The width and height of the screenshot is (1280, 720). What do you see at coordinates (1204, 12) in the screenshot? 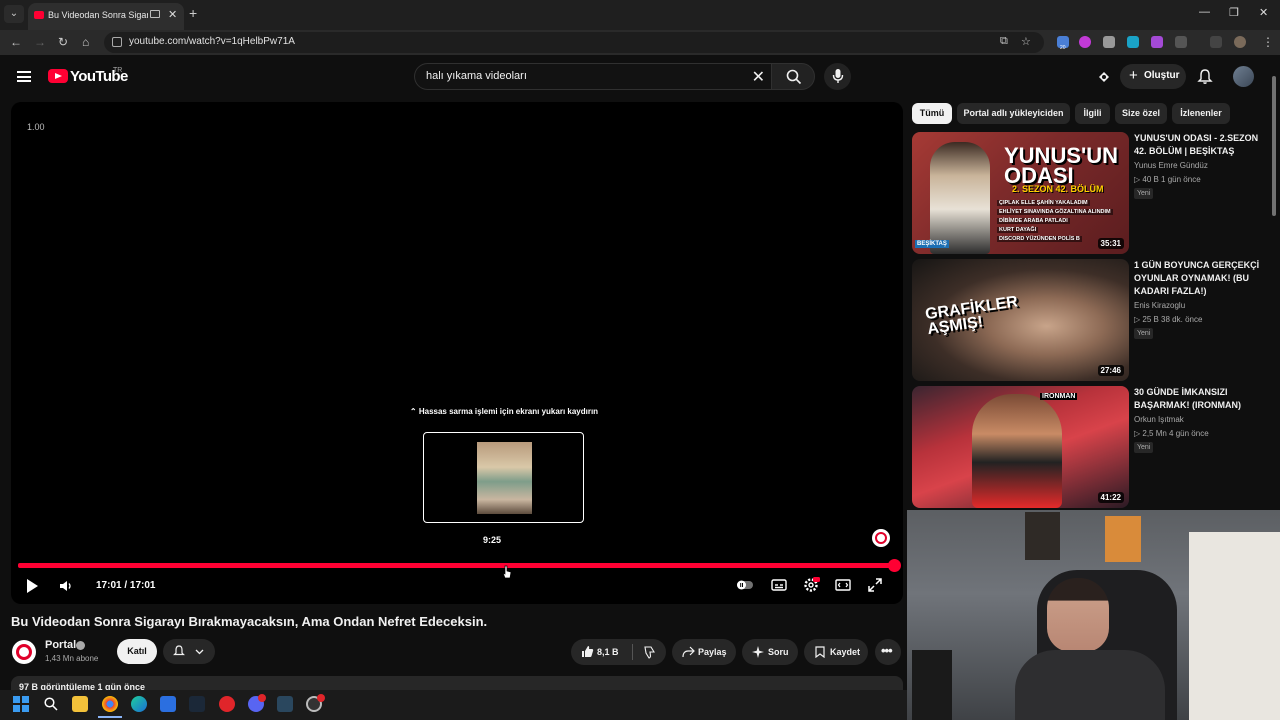
I see `minimize-button: —` at bounding box center [1204, 12].